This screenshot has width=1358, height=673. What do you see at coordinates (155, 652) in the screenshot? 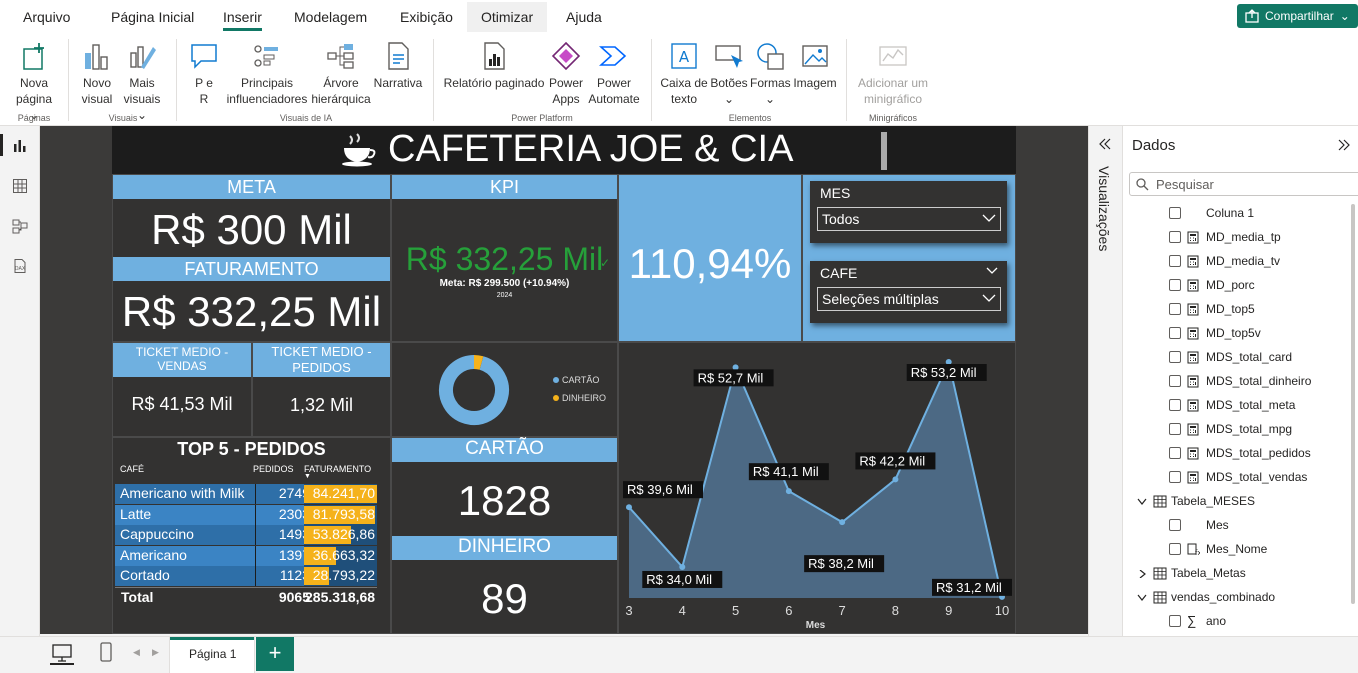
I see `next-page-icon: ▶` at bounding box center [155, 652].